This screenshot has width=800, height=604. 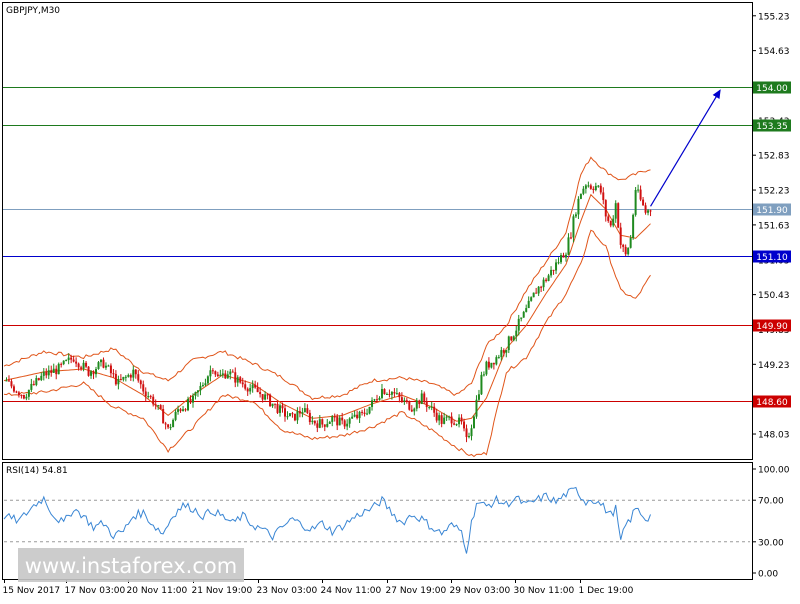 I want to click on time-tick-label: 24 Nov 11:00, so click(x=351, y=591).